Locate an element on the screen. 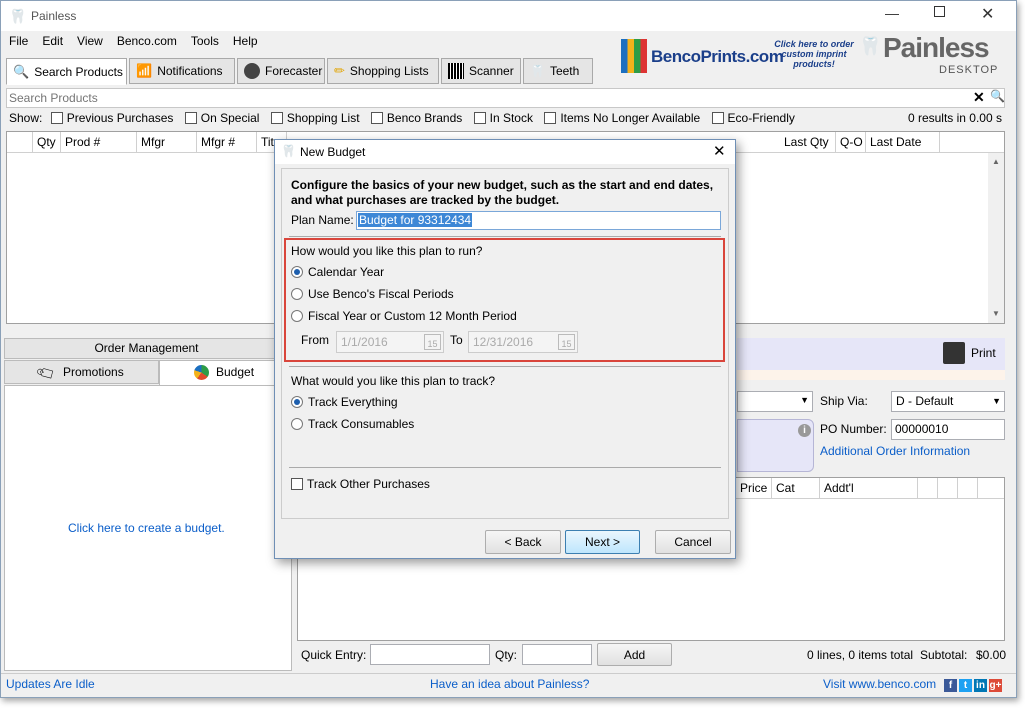 This screenshot has width=1025, height=708. menu-edit: Edit is located at coordinates (52, 41).